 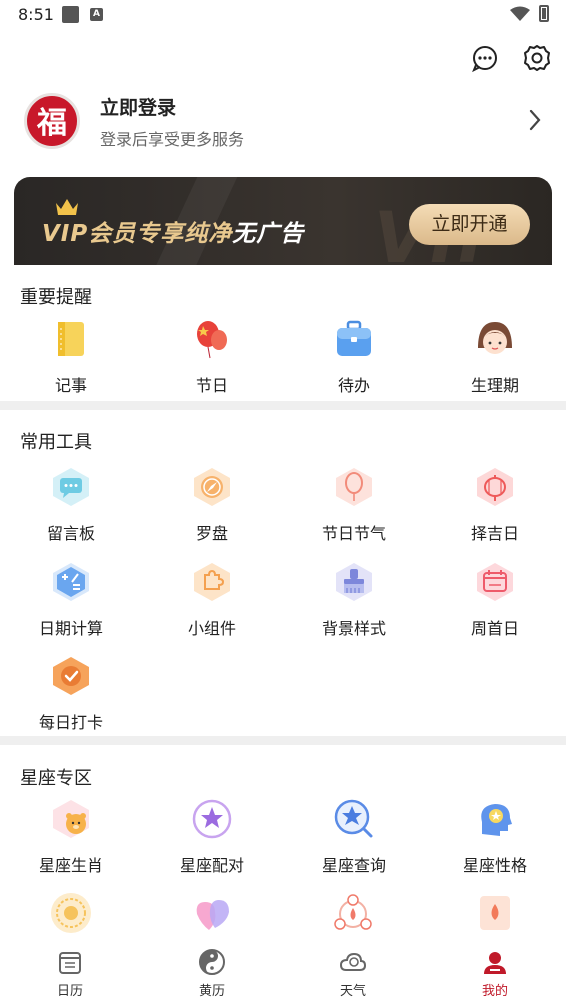 I want to click on nav-label: 天气, so click(x=352, y=991).